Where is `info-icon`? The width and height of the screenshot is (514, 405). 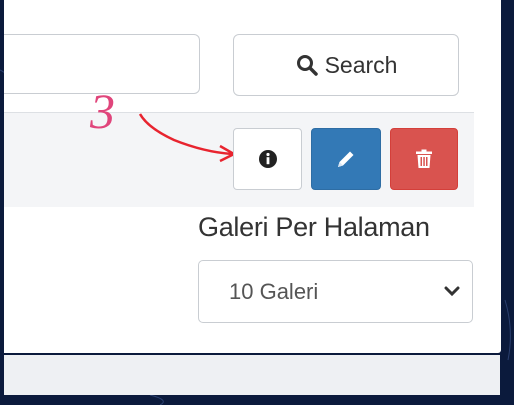
info-icon is located at coordinates (267, 159).